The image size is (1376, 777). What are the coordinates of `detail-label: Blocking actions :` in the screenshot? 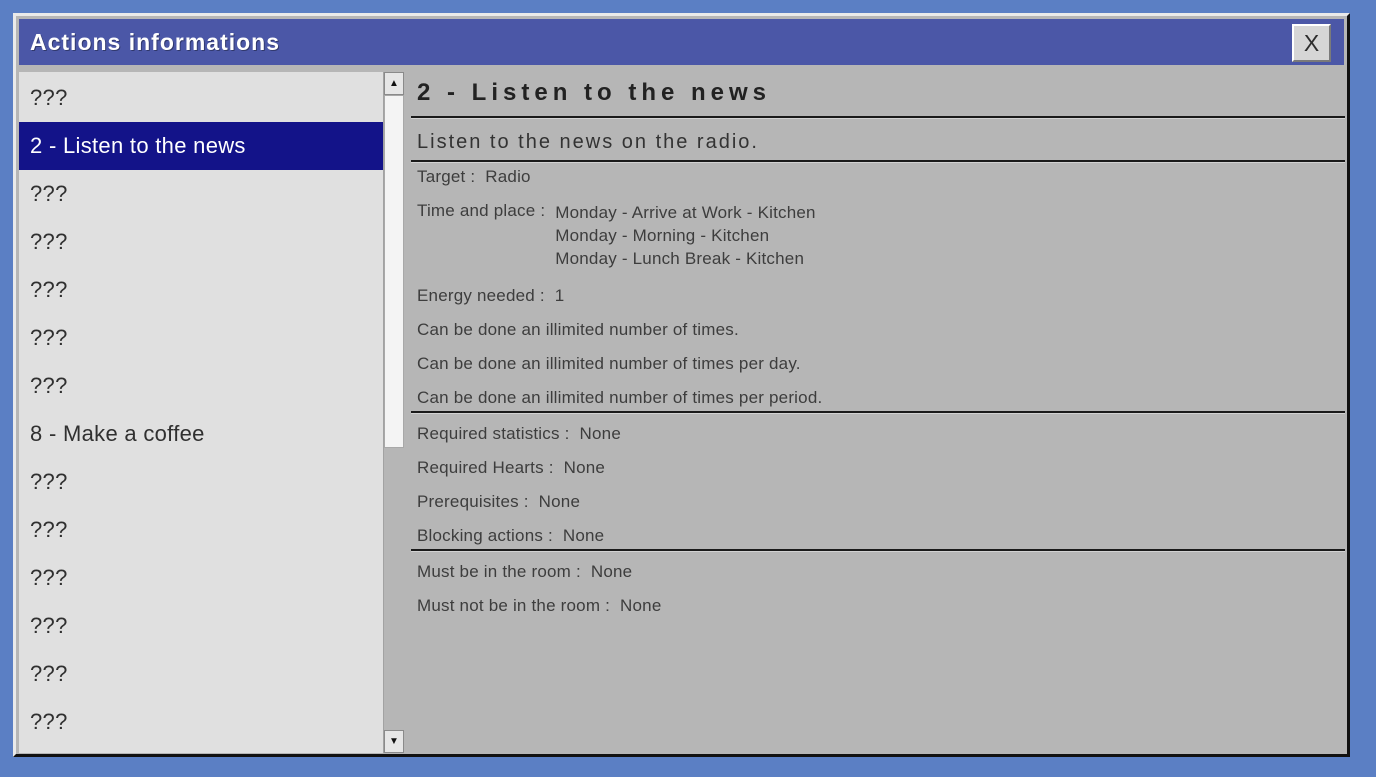 It's located at (485, 535).